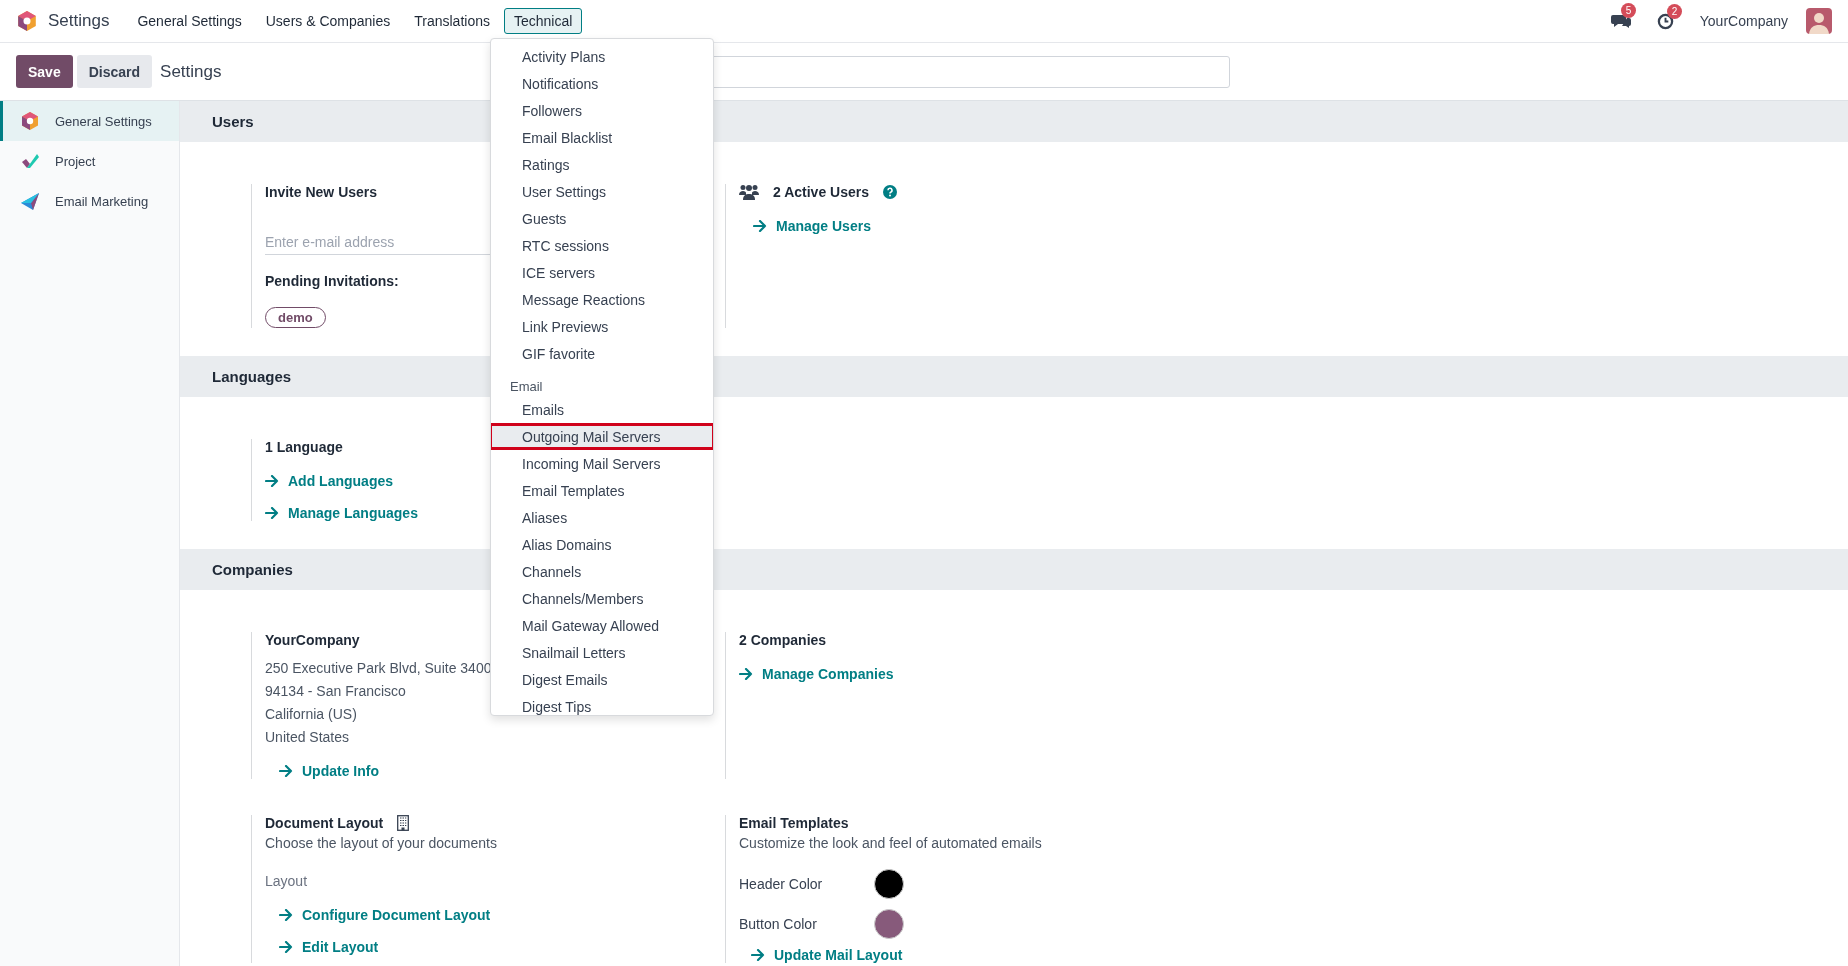 The height and width of the screenshot is (966, 1848). I want to click on menu-item: Link Previews, so click(602, 326).